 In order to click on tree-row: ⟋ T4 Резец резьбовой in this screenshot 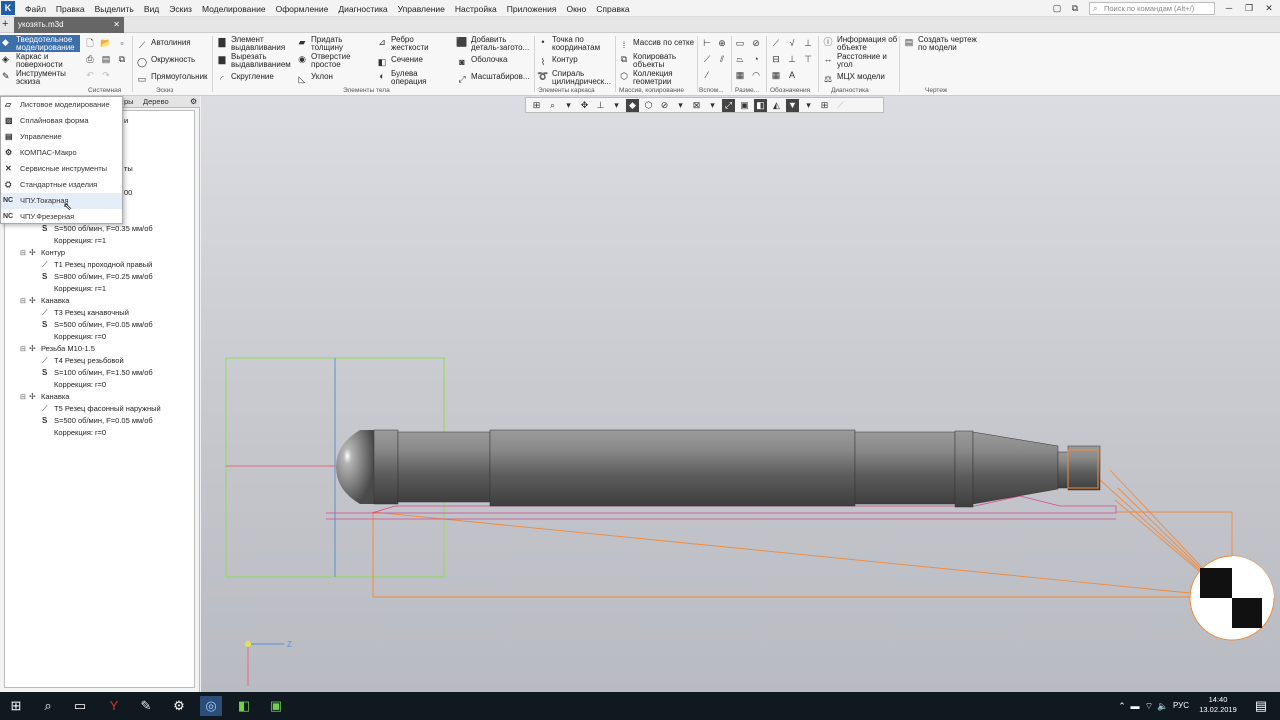, I will do `click(83, 361)`.